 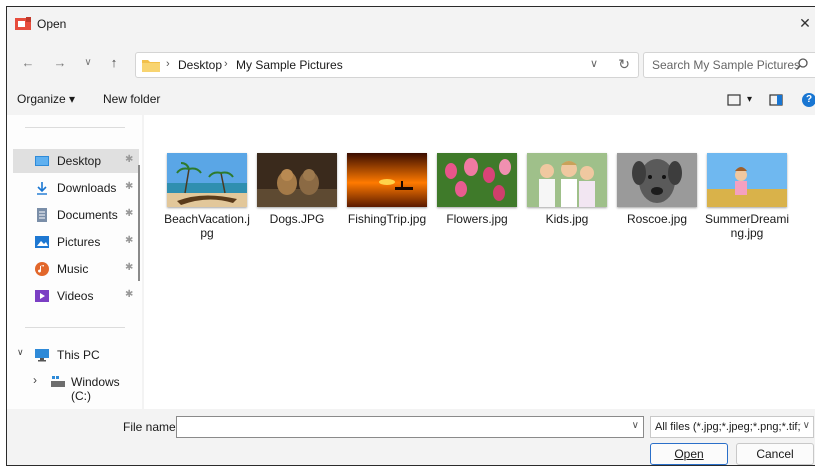 I want to click on window-title: Open, so click(x=52, y=24).